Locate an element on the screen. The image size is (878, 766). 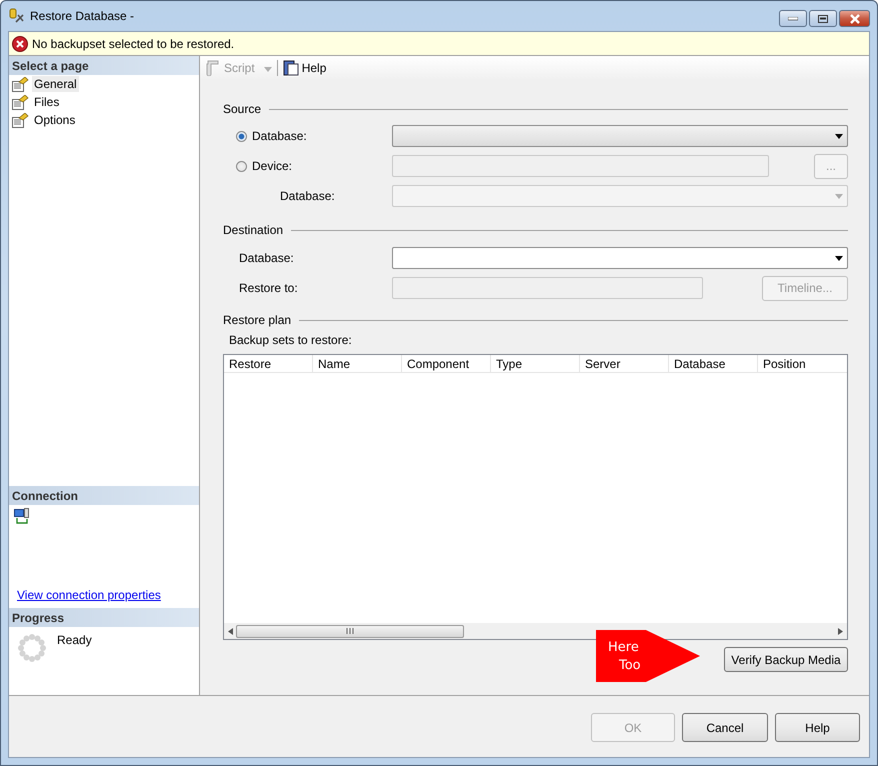
connection-properties-link: View connection properties is located at coordinates (106, 595).